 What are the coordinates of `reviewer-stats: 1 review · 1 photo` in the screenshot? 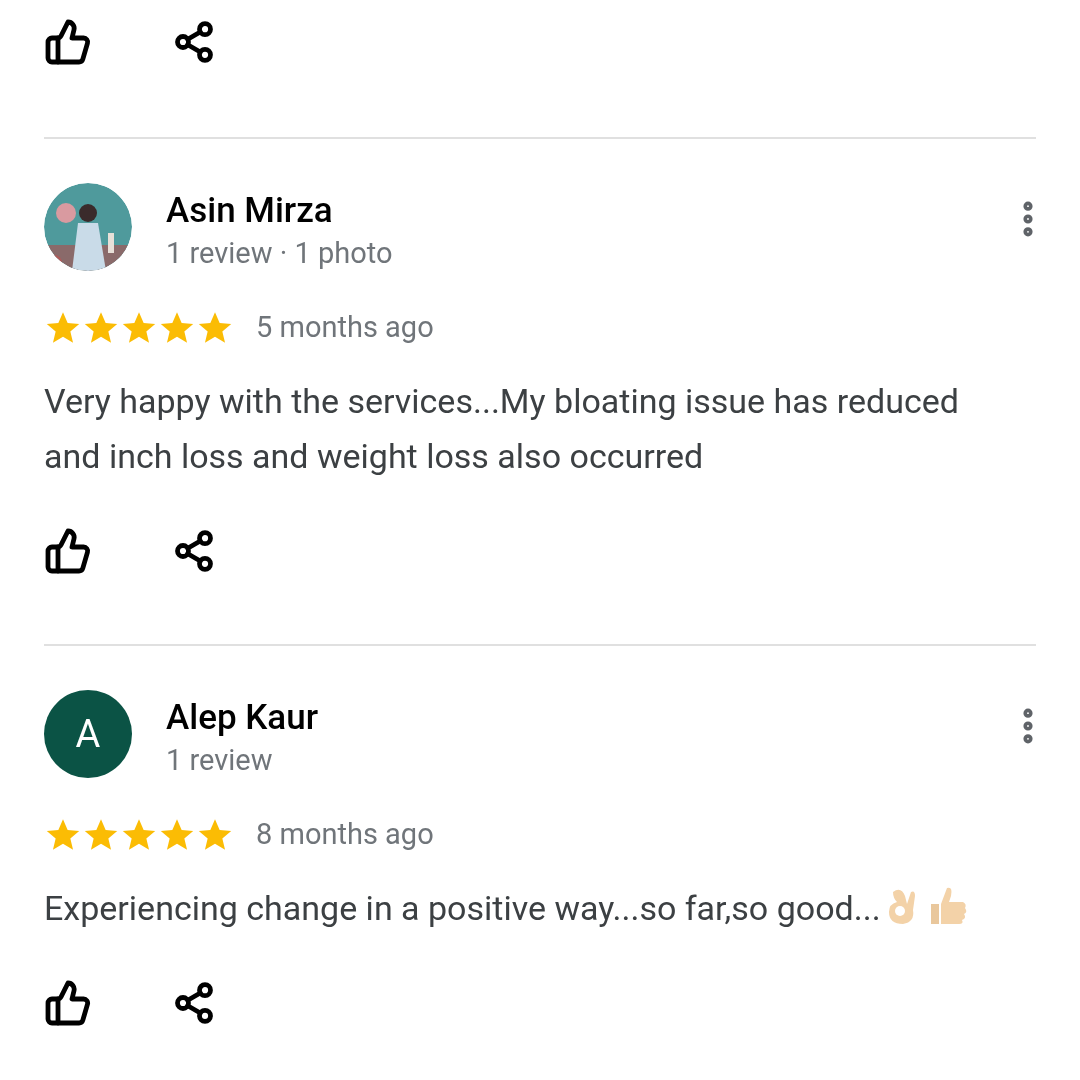 It's located at (279, 253).